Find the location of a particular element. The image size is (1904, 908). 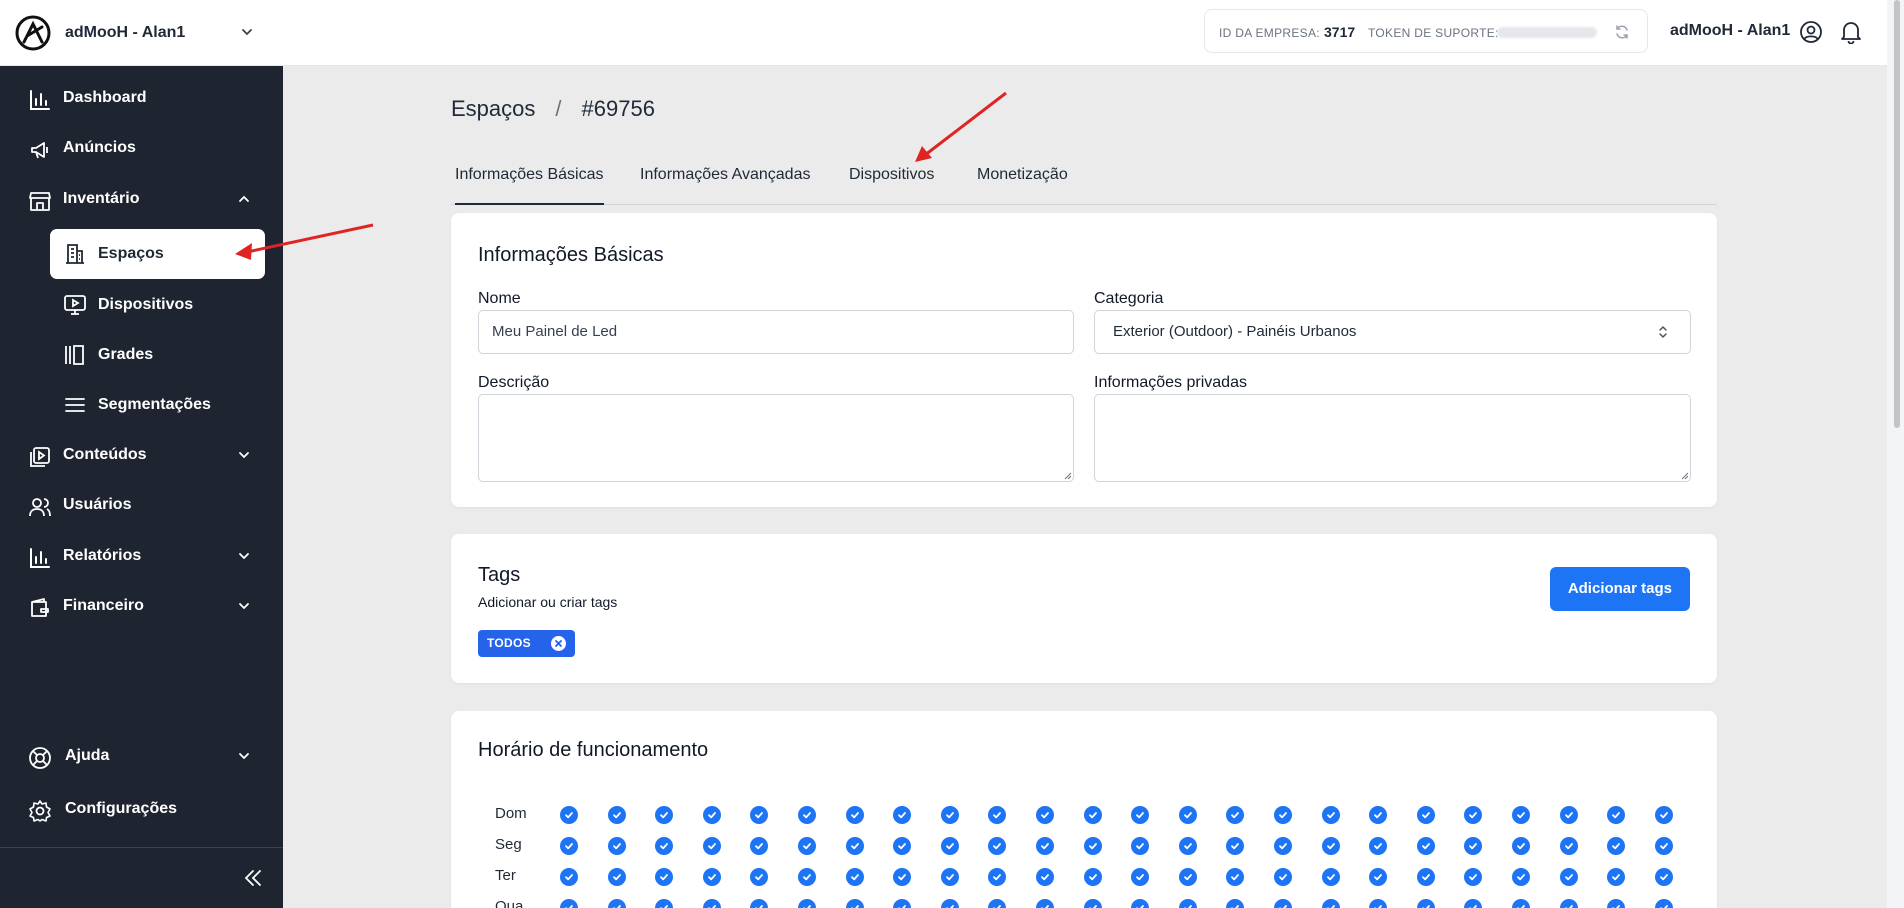

org-switcher: adMooH - Alan1 is located at coordinates (141, 33).